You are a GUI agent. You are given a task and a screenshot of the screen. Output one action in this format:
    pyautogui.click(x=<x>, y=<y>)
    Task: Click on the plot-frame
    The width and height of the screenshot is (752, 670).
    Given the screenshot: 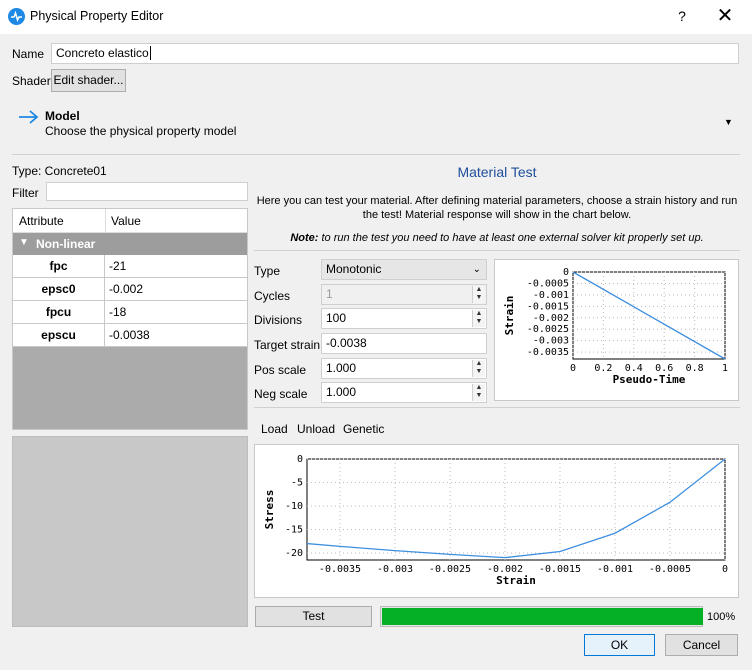 What is the action you would take?
    pyautogui.click(x=516, y=509)
    